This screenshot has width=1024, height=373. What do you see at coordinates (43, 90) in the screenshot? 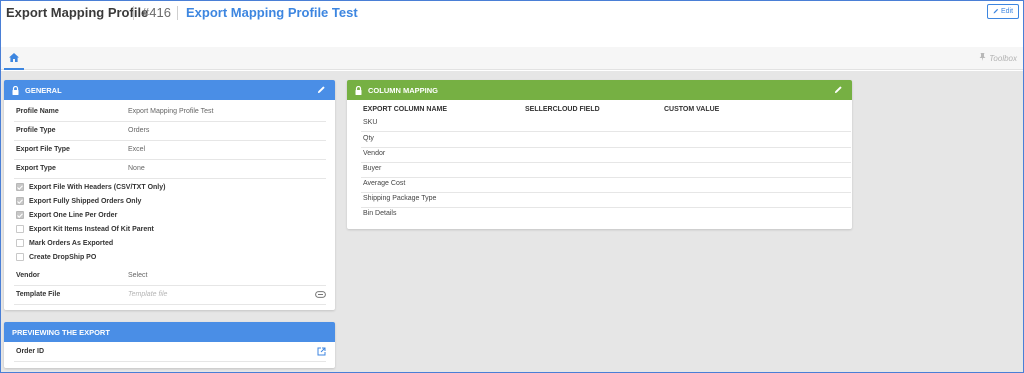
I see `general-panel-title: GENERAL` at bounding box center [43, 90].